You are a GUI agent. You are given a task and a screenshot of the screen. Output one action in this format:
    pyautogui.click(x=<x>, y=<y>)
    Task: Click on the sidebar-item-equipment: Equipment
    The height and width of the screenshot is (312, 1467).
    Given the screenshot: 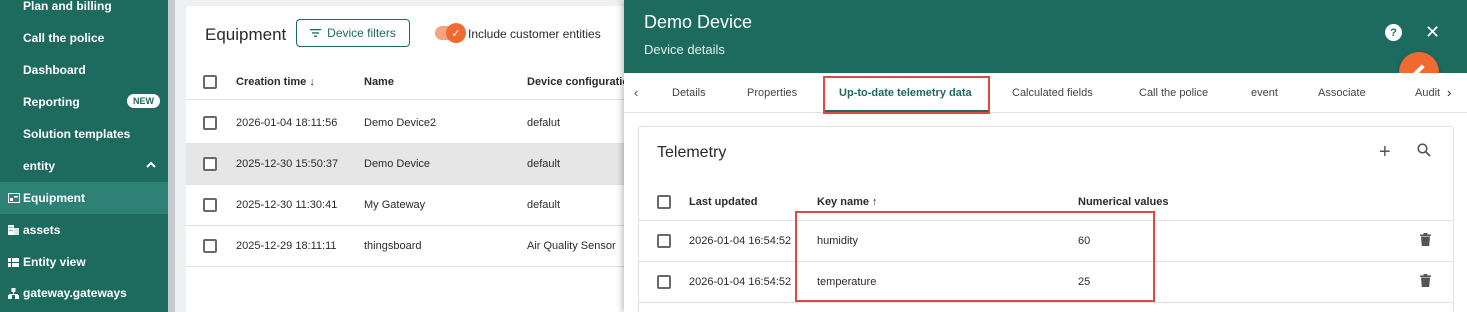 What is the action you would take?
    pyautogui.click(x=84, y=198)
    